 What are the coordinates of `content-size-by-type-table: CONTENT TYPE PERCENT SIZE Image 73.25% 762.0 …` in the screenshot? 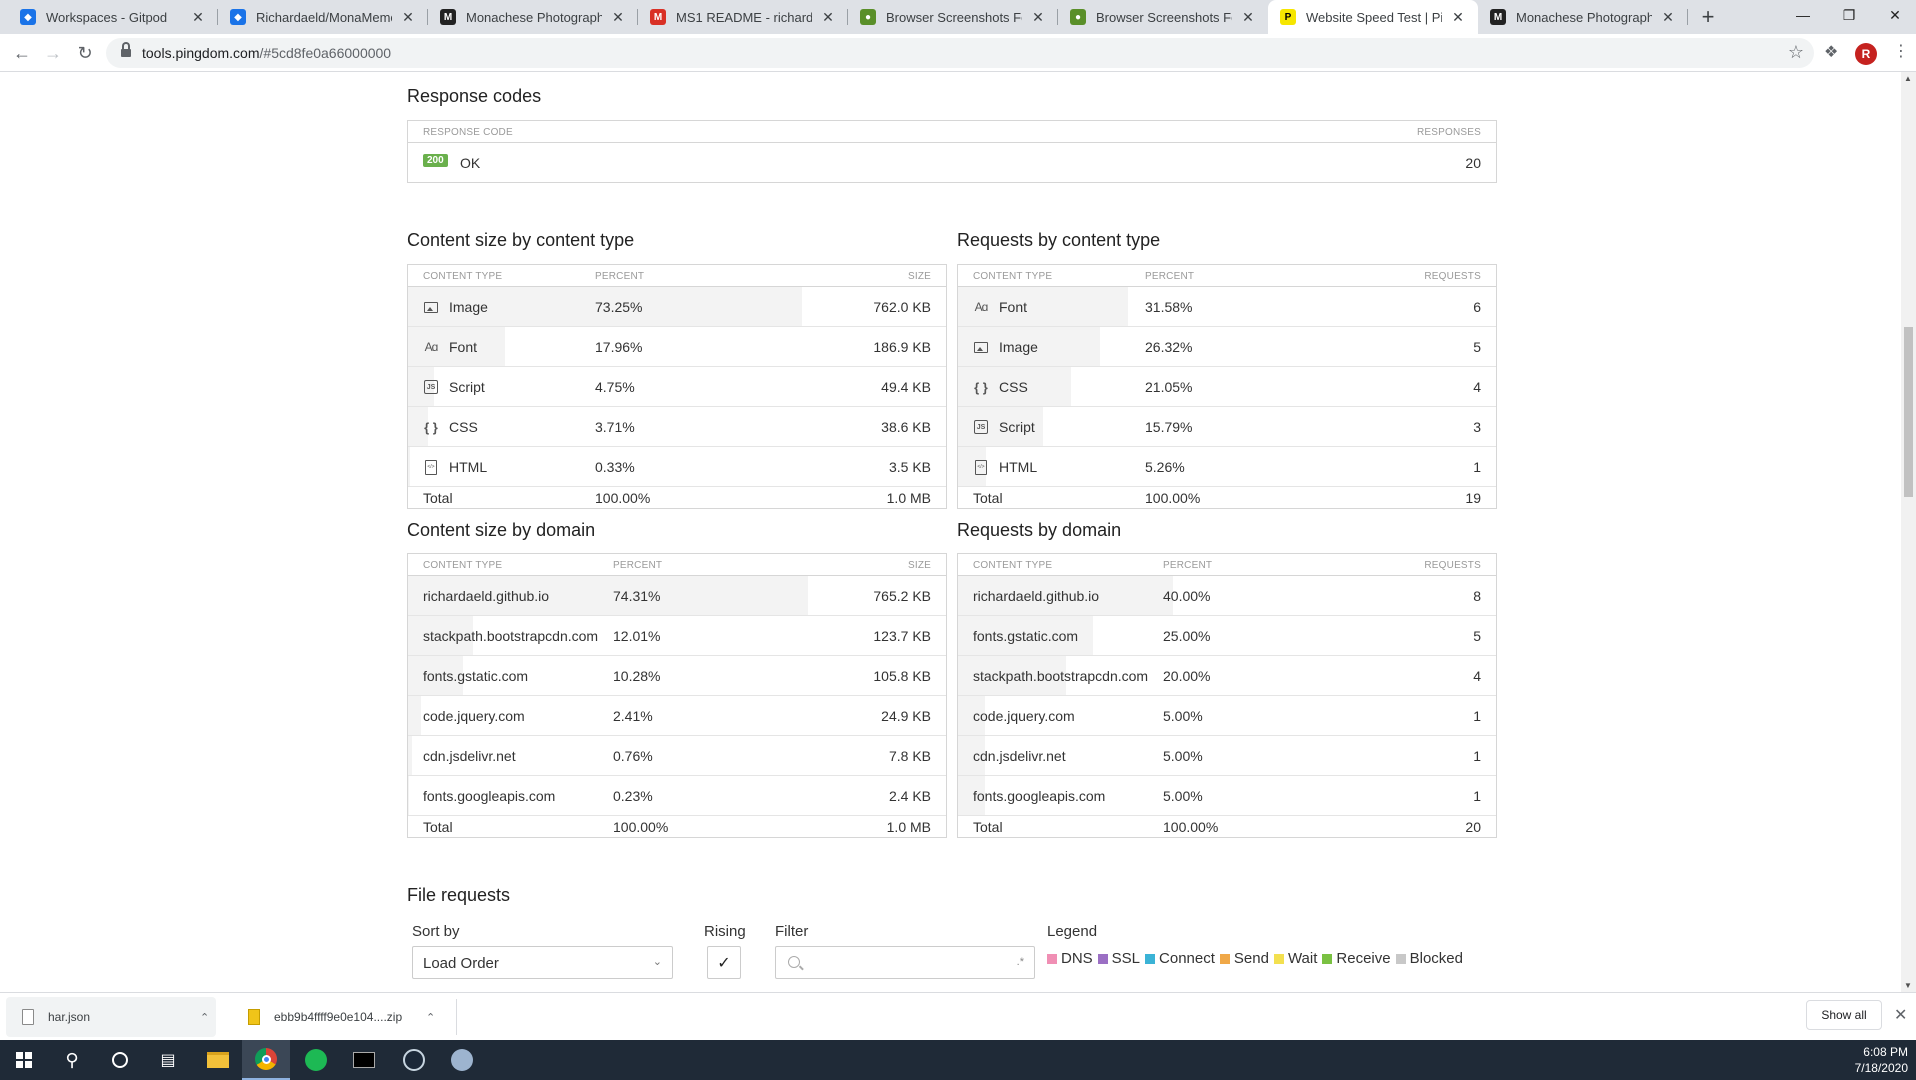 It's located at (677, 386).